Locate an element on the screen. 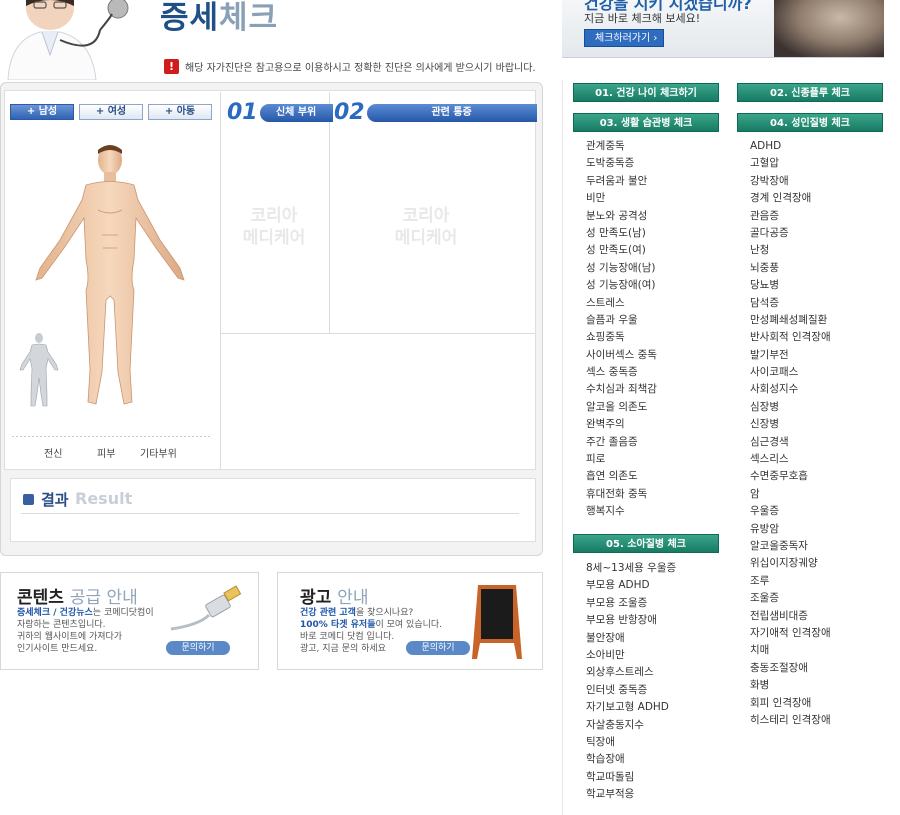  list-item: 수면중무호흡 is located at coordinates (790, 476).